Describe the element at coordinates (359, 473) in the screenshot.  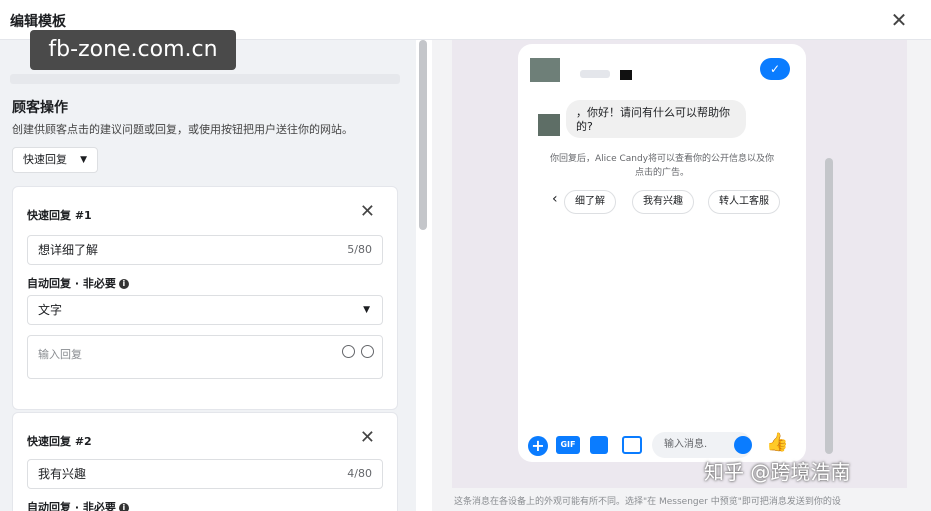
I see `char-count: 4/80` at that location.